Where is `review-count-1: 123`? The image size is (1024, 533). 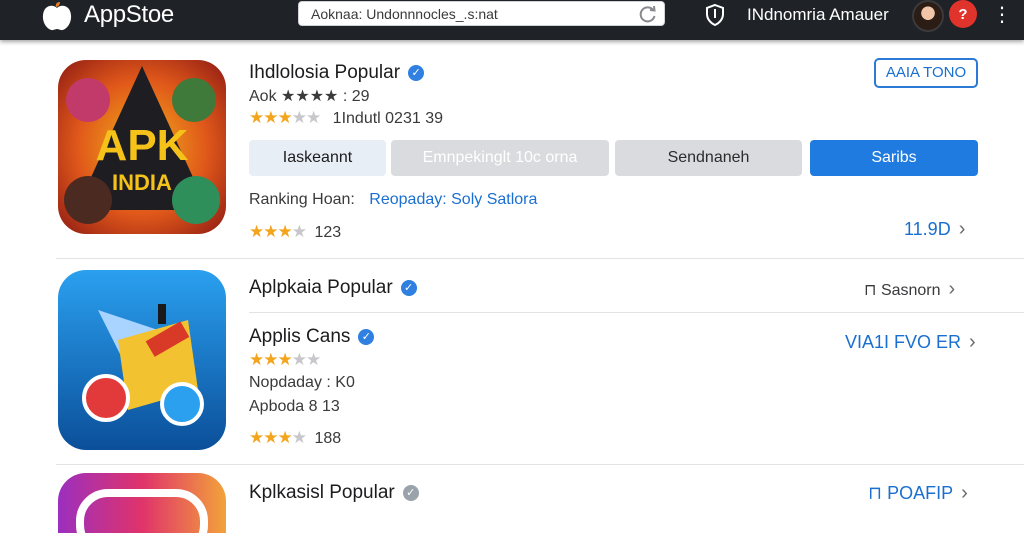 review-count-1: 123 is located at coordinates (328, 232).